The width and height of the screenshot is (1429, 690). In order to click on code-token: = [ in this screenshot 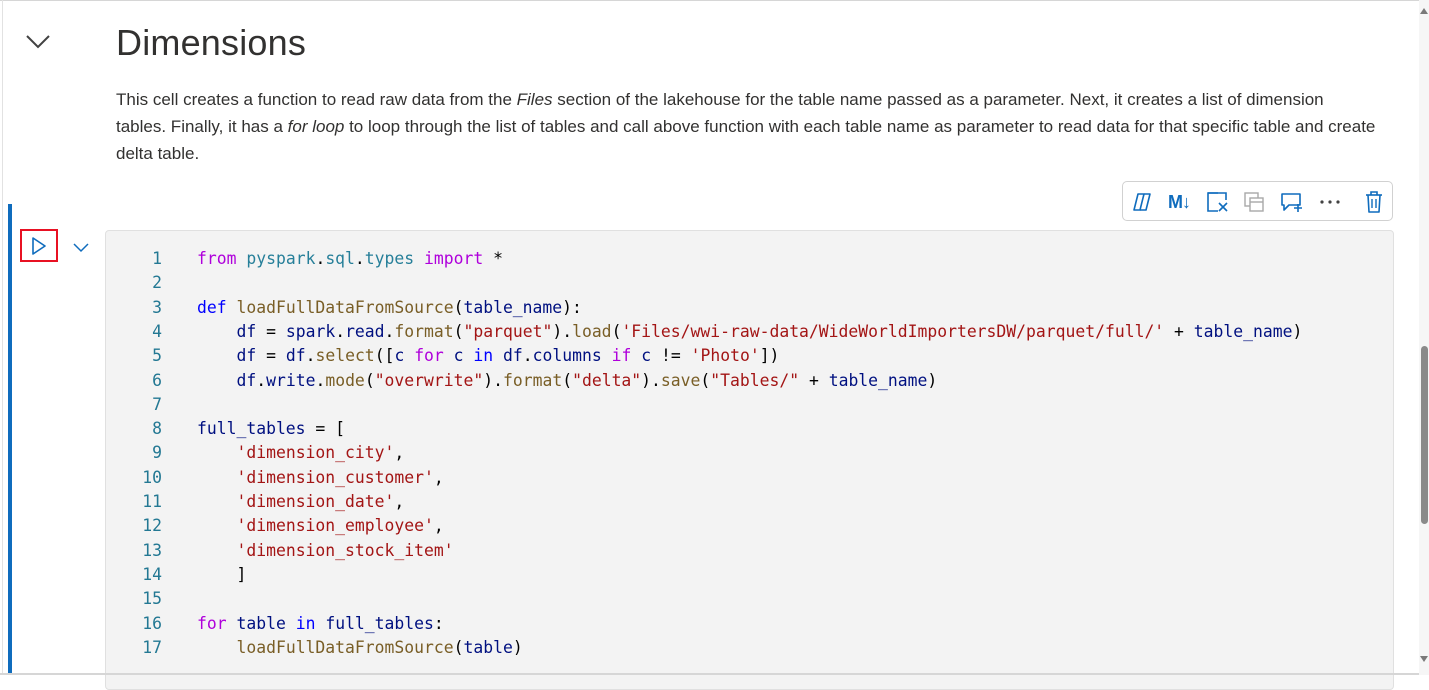, I will do `click(325, 429)`.